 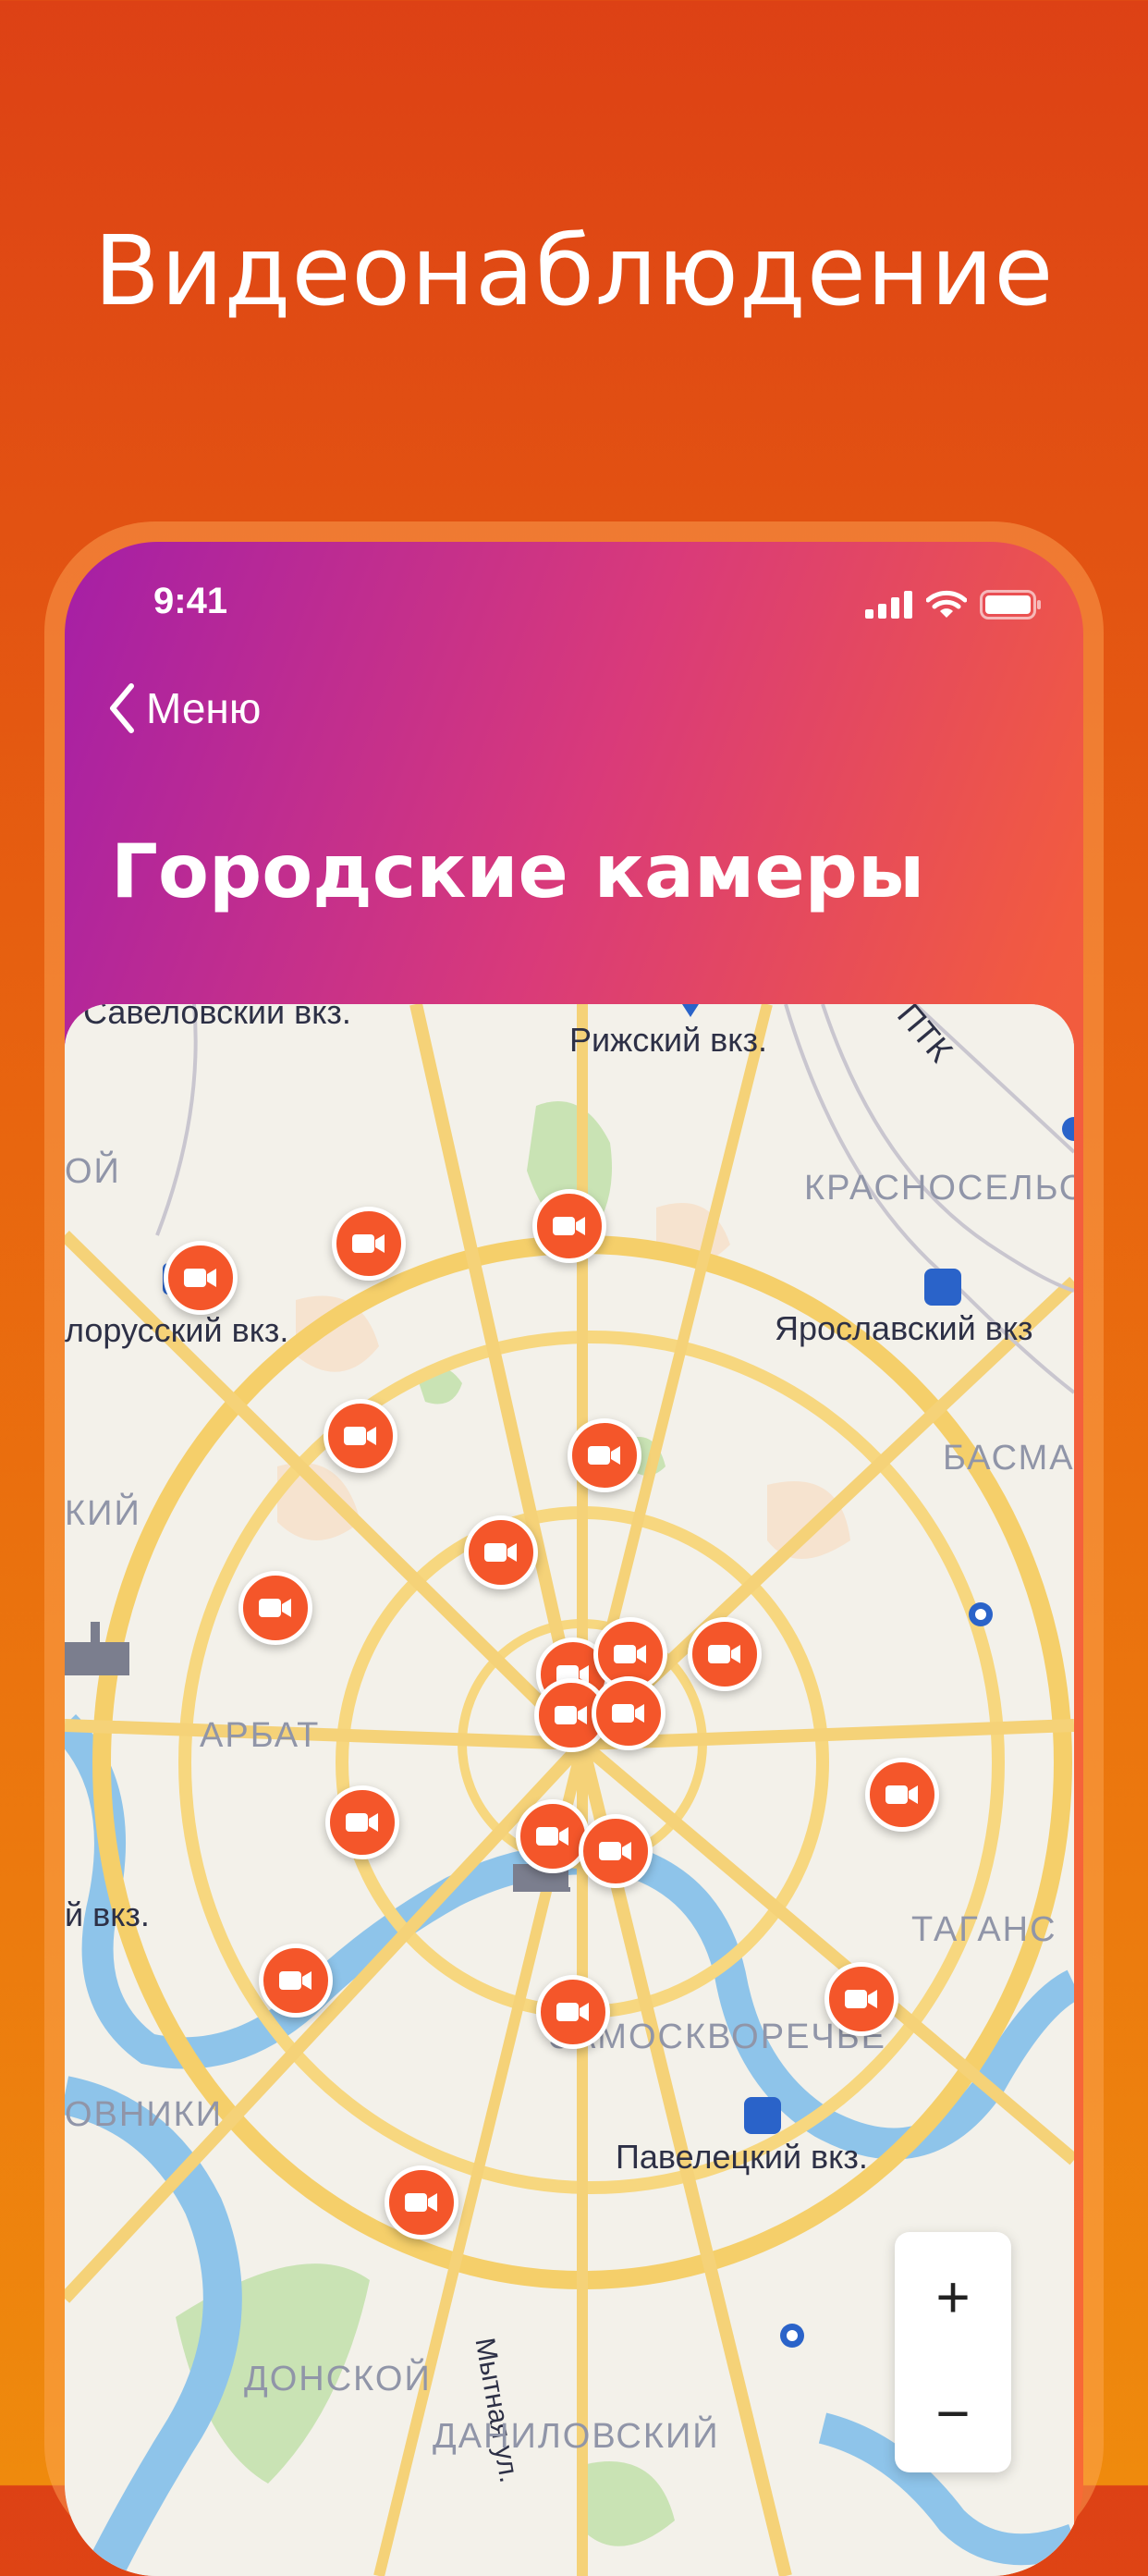 I want to click on back-label: Меню, so click(x=204, y=708).